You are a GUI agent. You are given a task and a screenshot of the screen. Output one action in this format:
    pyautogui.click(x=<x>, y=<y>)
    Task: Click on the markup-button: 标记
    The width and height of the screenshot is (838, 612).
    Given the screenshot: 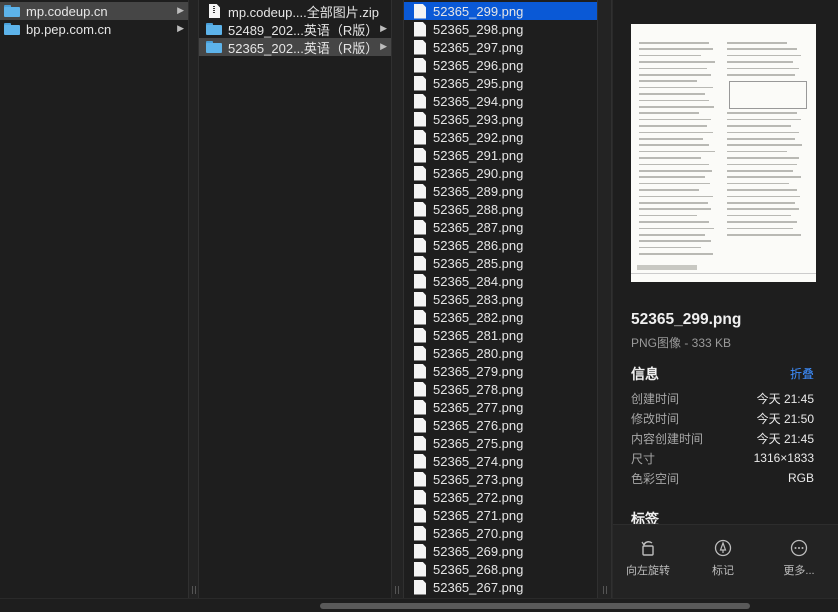 What is the action you would take?
    pyautogui.click(x=723, y=558)
    